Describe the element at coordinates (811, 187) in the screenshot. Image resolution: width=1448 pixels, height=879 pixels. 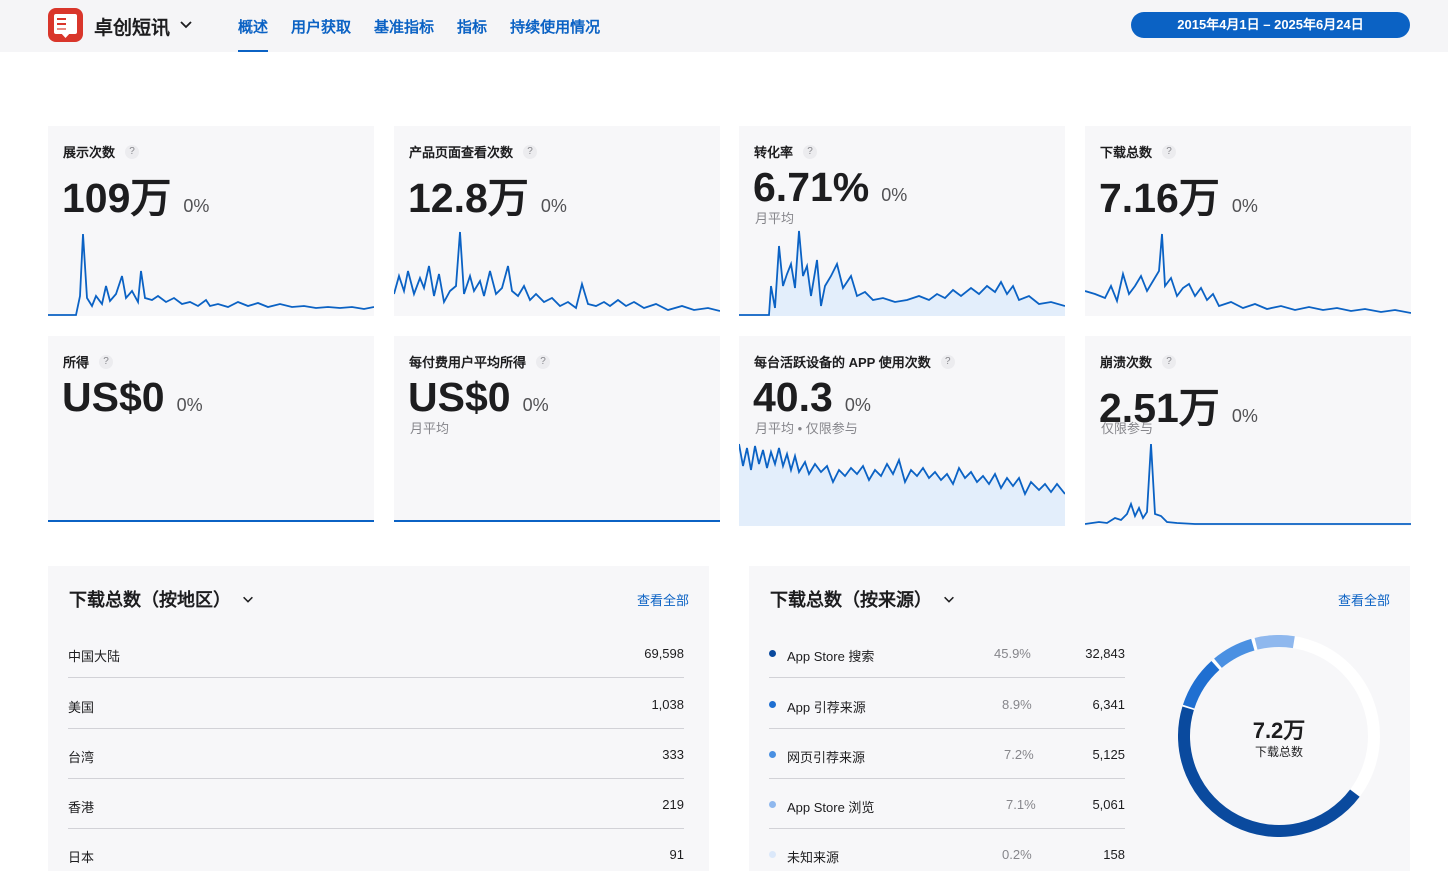
I see `metric-value: 6.71%` at that location.